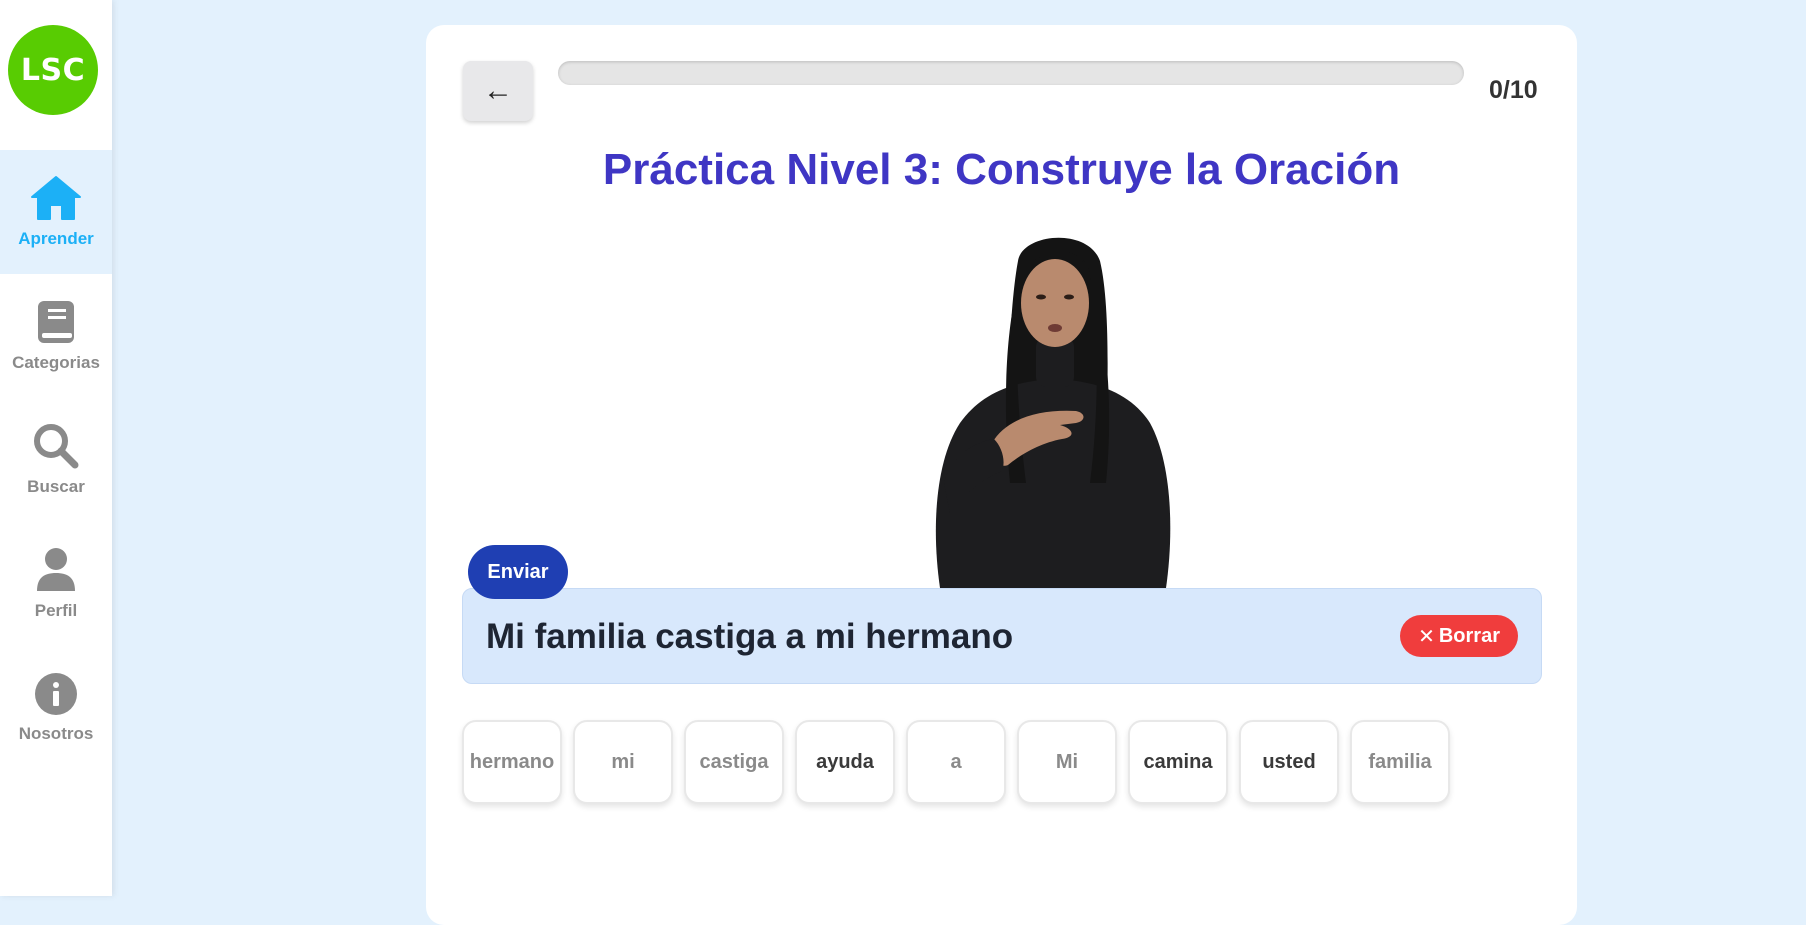 The height and width of the screenshot is (925, 1806). What do you see at coordinates (56, 610) in the screenshot?
I see `sidebar-item-label: Perfil` at bounding box center [56, 610].